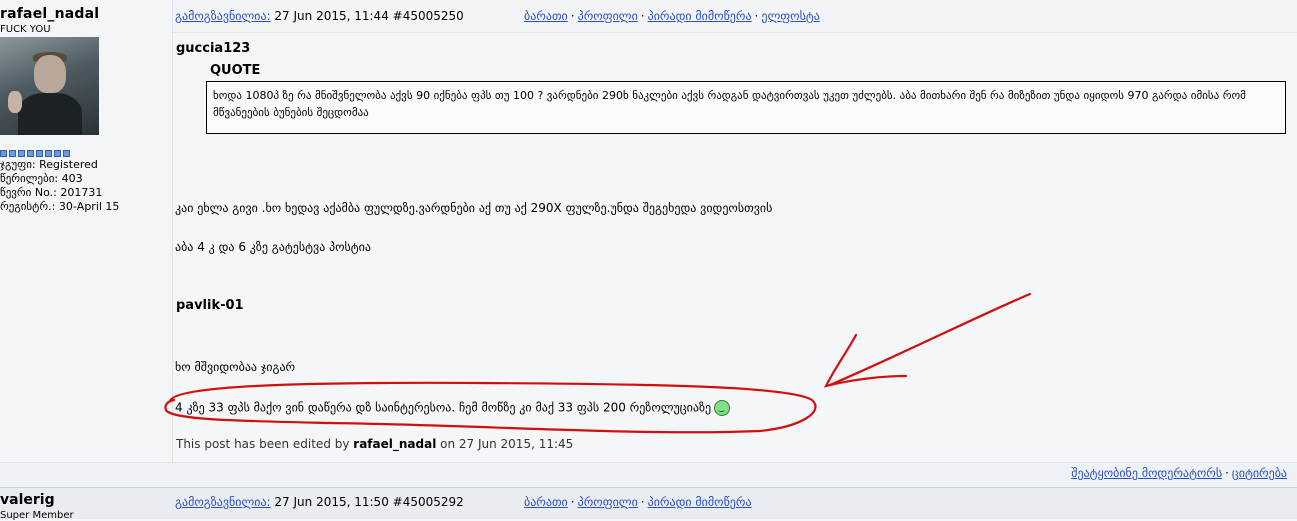 This screenshot has width=1297, height=521. Describe the element at coordinates (394, 444) in the screenshot. I see `edited-by-user: rafael_nadal` at that location.